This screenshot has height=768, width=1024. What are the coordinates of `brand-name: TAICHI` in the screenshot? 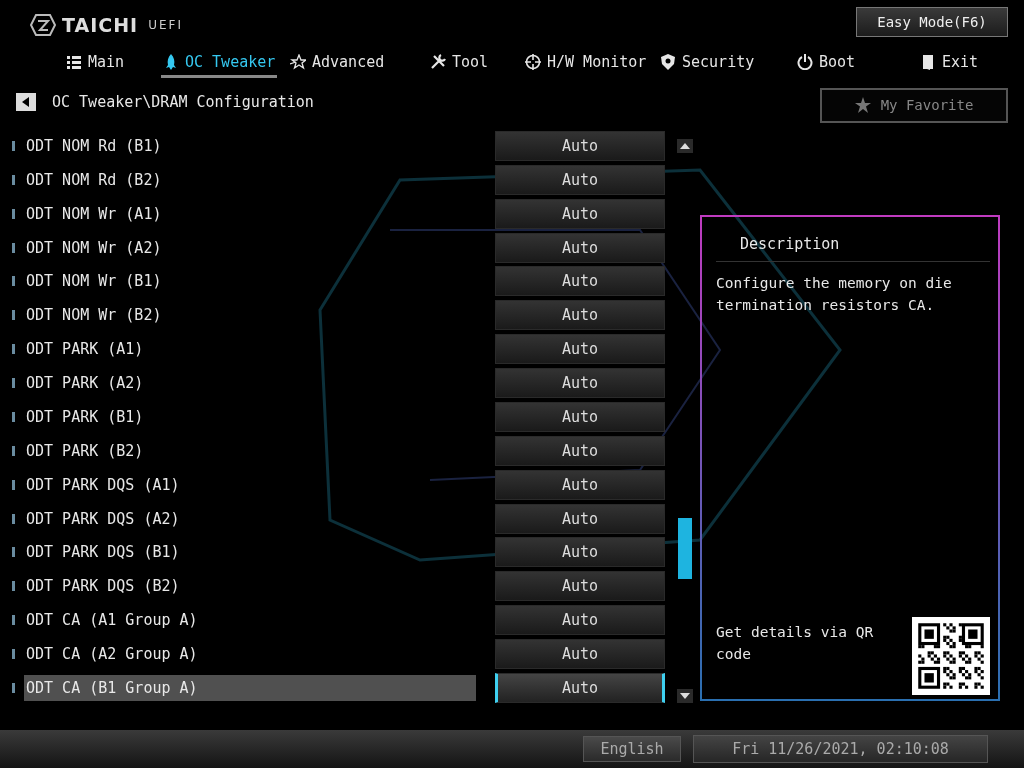 It's located at (100, 25).